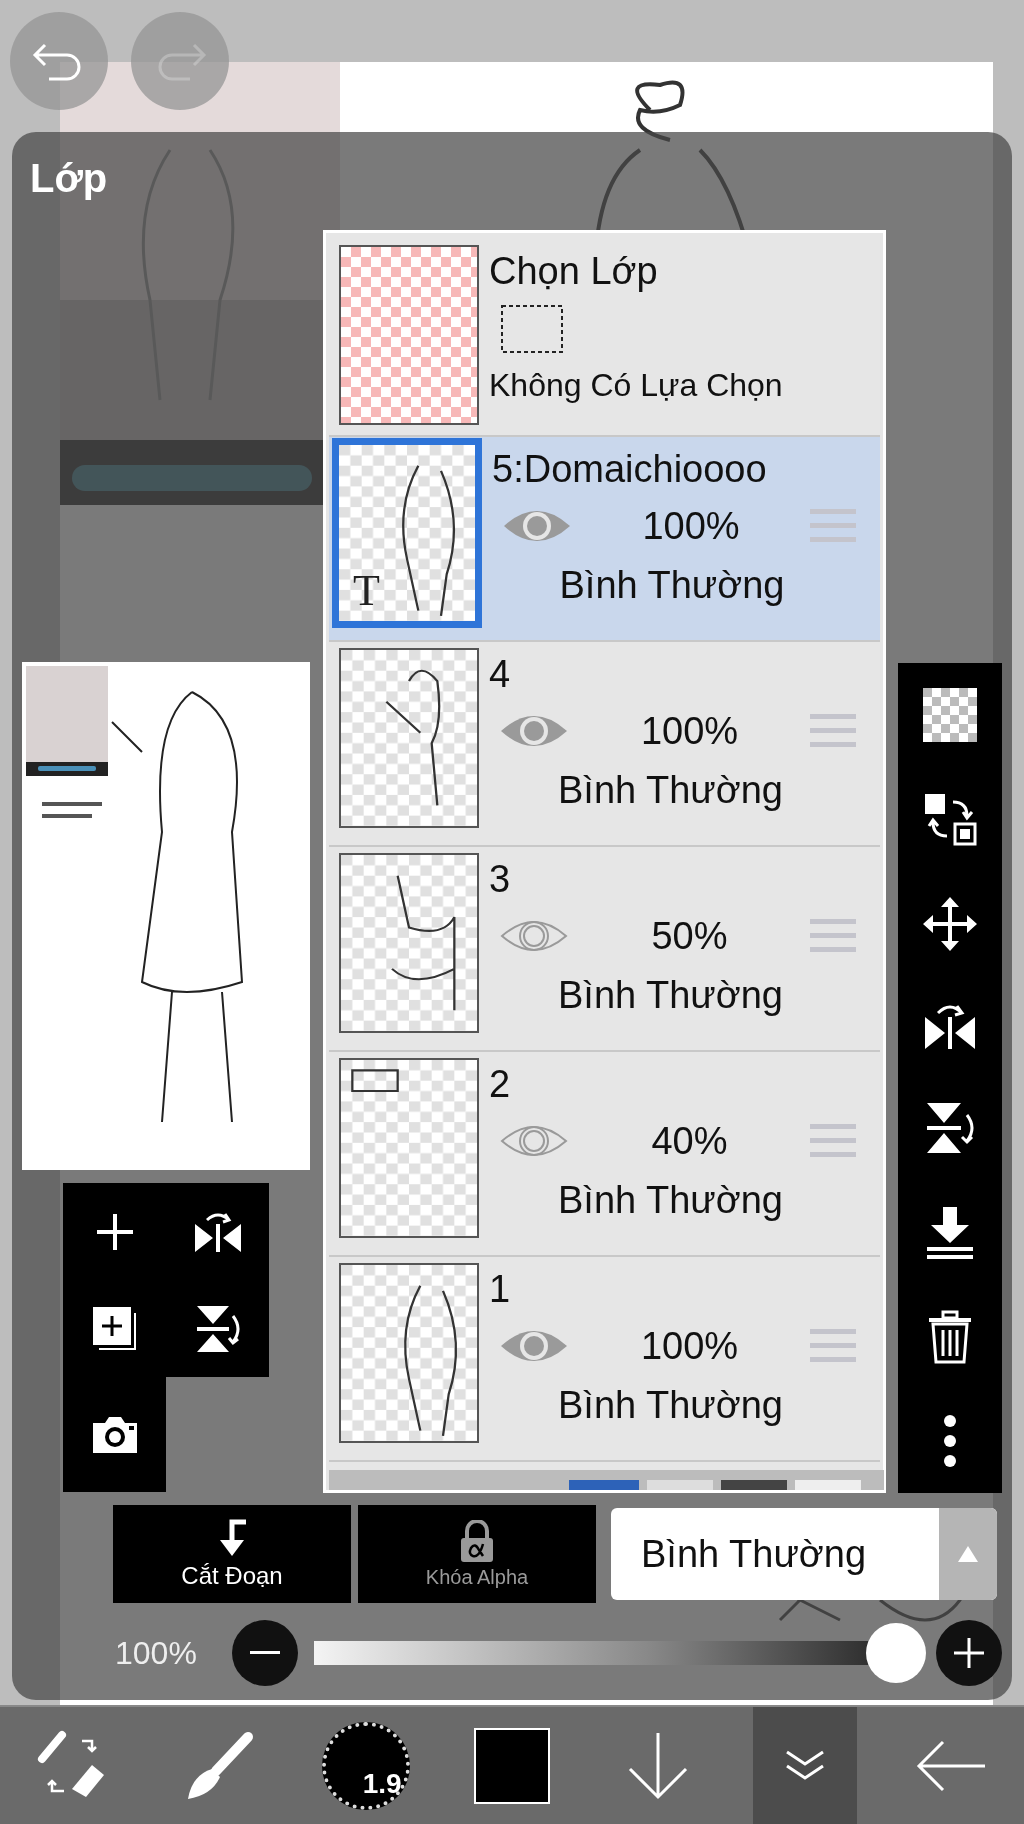 This screenshot has height=1824, width=1024. I want to click on left-arrow-icon, so click(950, 1765).